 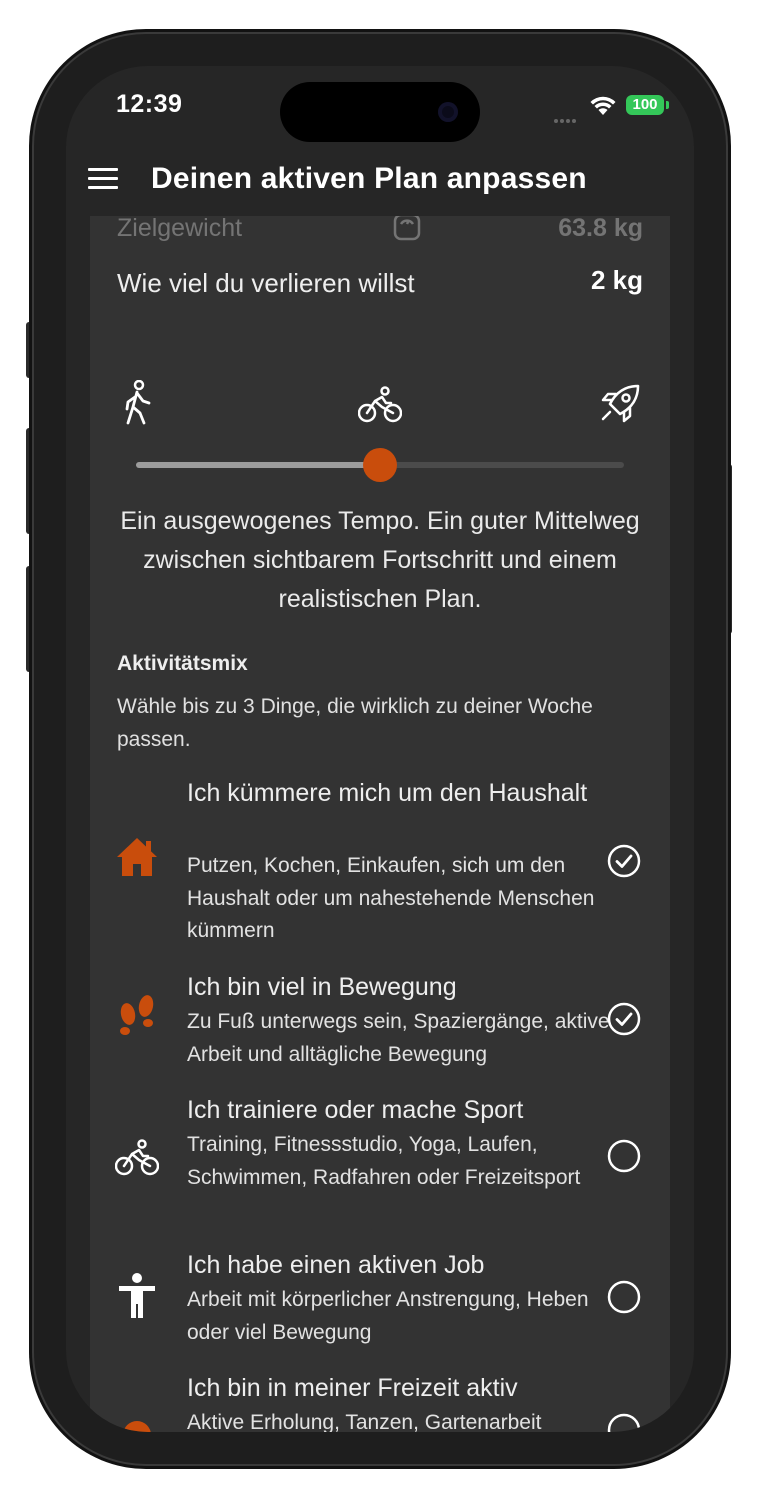 What do you see at coordinates (103, 181) in the screenshot?
I see `hamburger-menu-icon` at bounding box center [103, 181].